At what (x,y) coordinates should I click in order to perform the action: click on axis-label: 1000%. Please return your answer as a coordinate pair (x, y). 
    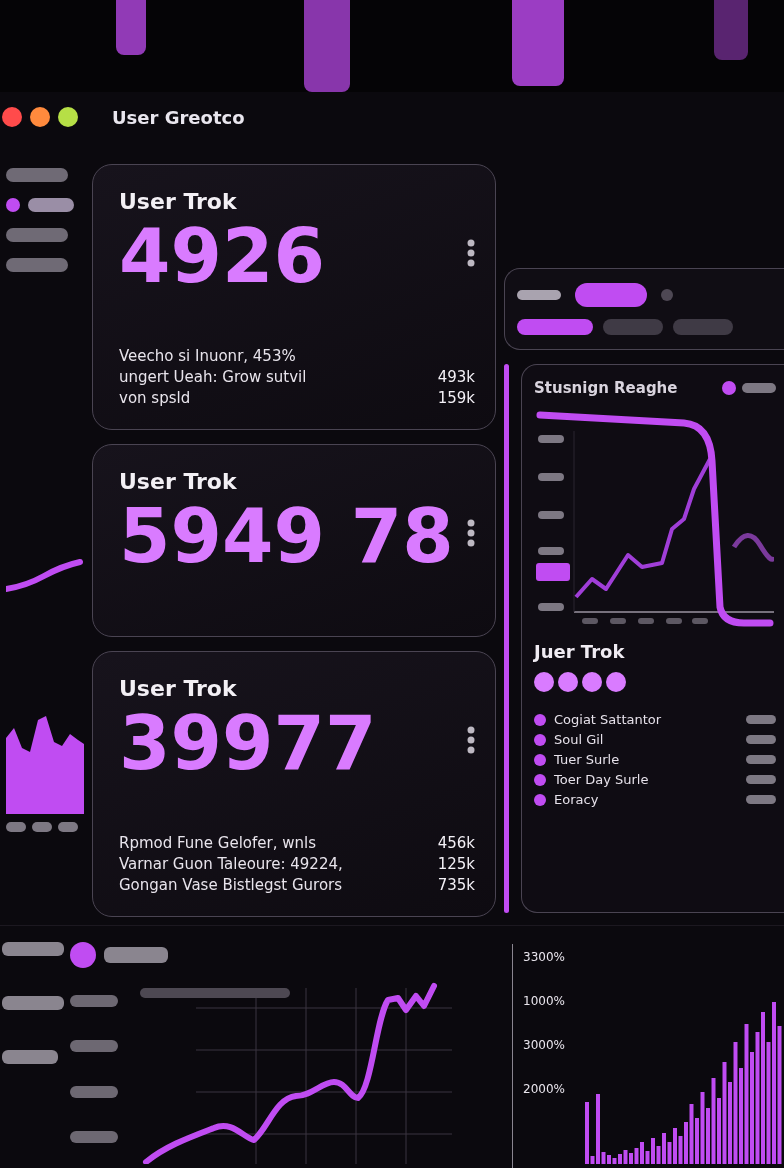
    Looking at the image, I should click on (544, 1001).